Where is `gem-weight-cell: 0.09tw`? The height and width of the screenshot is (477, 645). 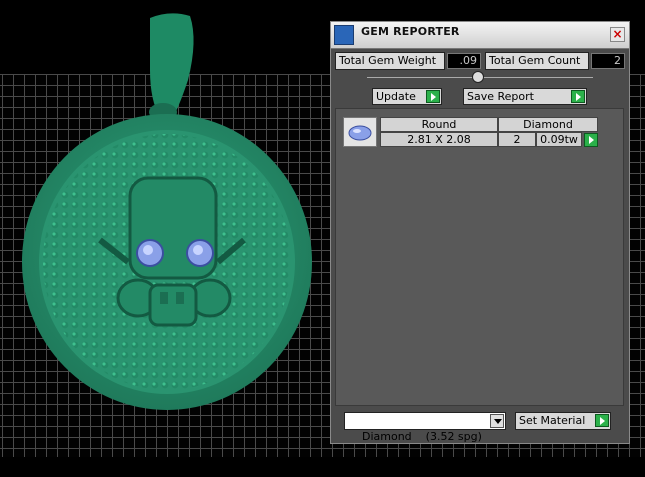 gem-weight-cell: 0.09tw is located at coordinates (559, 139).